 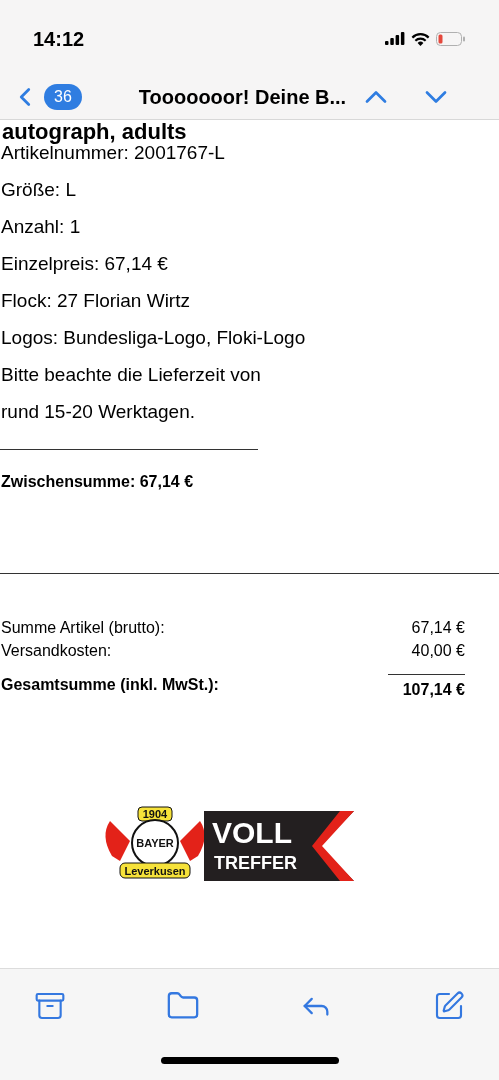 What do you see at coordinates (39, 190) in the screenshot?
I see `item-detail: Größe: L` at bounding box center [39, 190].